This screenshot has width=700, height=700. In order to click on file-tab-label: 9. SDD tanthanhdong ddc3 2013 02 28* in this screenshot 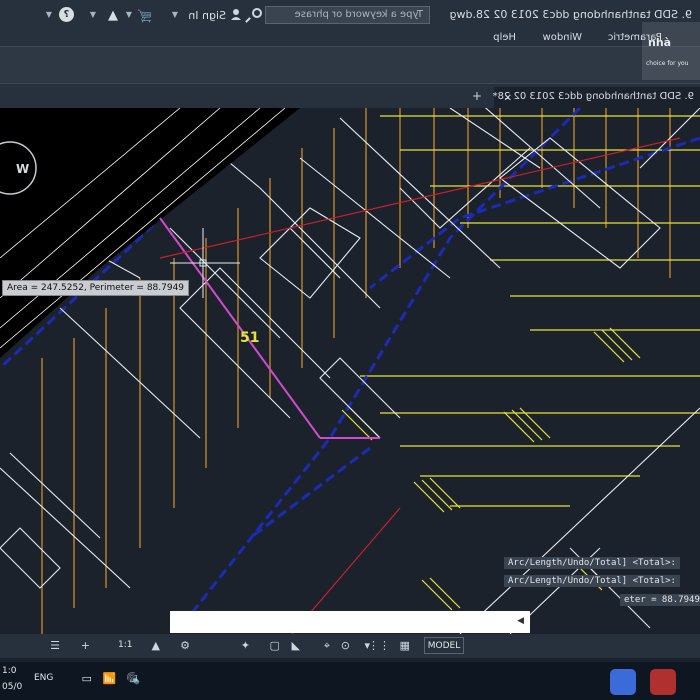, I will do `click(593, 96)`.